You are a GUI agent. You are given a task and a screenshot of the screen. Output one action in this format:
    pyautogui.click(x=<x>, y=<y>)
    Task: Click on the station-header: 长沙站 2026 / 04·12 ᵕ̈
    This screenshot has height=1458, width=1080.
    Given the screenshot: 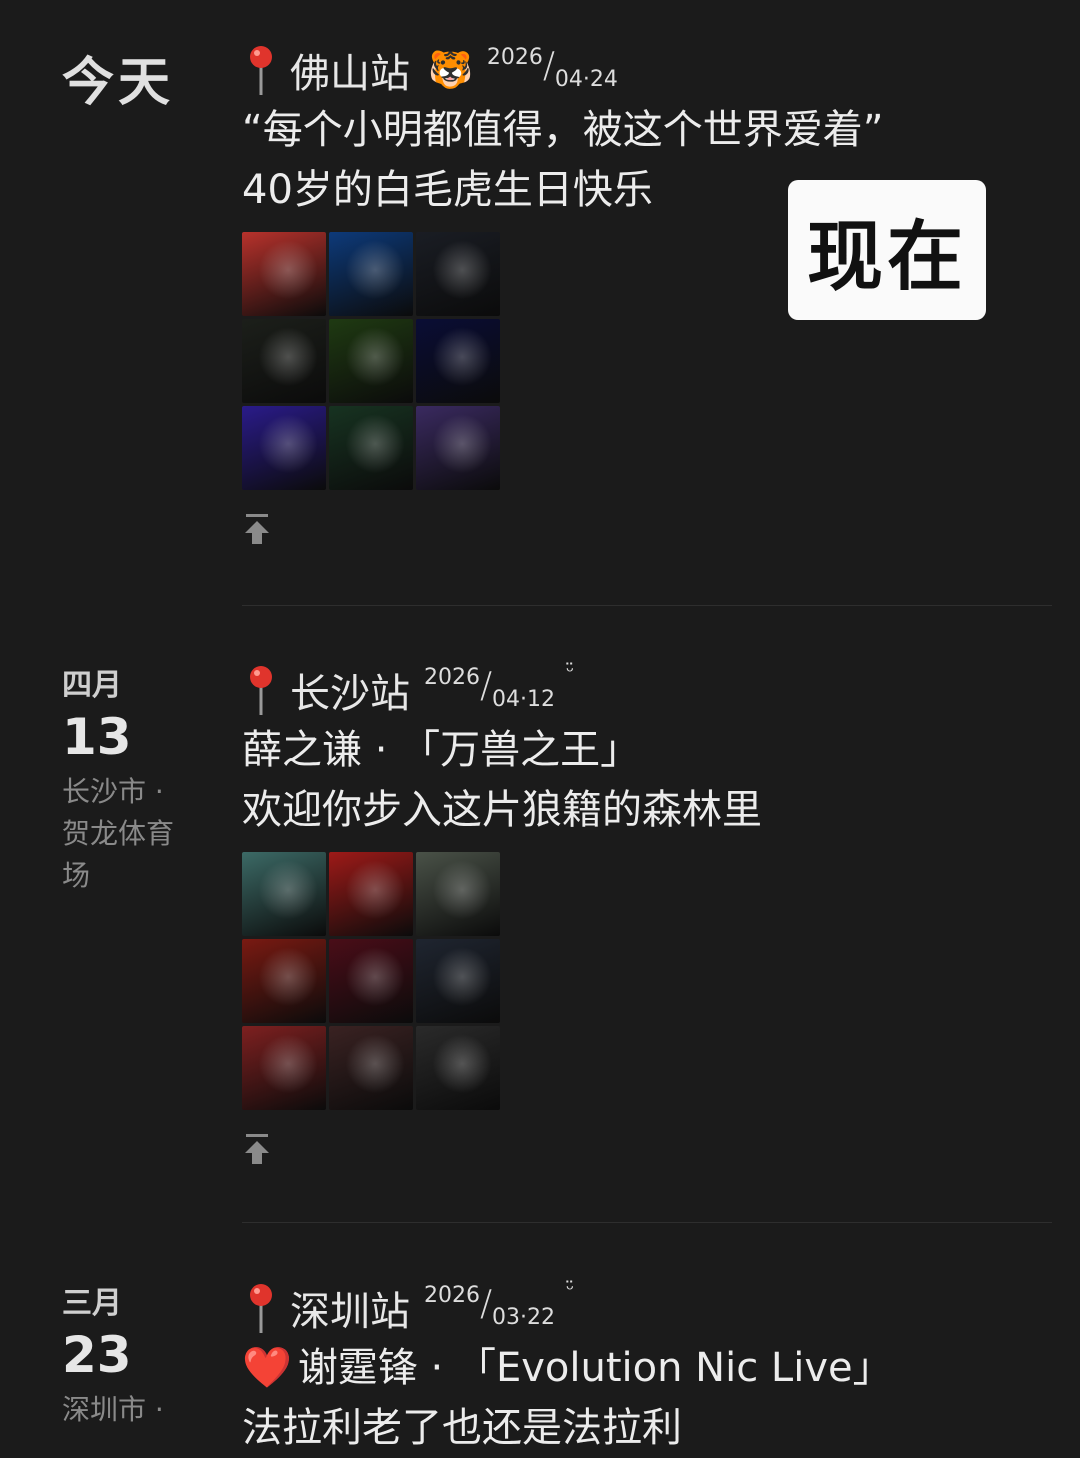 What is the action you would take?
    pyautogui.click(x=642, y=689)
    